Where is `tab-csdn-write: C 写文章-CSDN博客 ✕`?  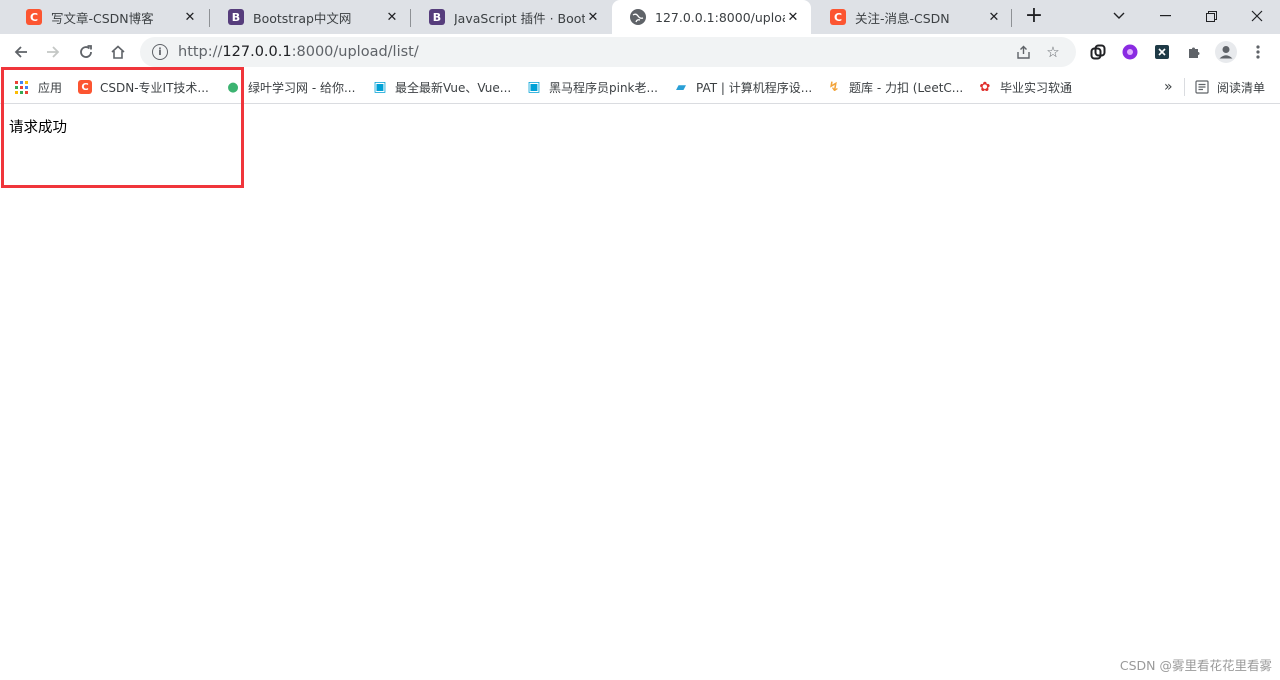
tab-csdn-write: C 写文章-CSDN博客 ✕ is located at coordinates (108, 17).